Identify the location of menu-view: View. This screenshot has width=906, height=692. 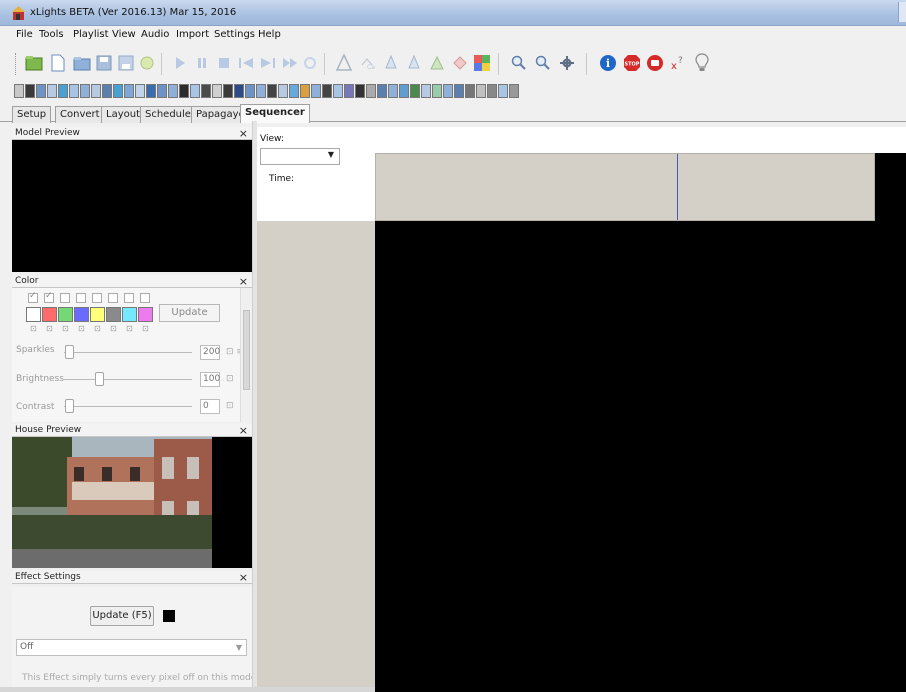
(124, 34).